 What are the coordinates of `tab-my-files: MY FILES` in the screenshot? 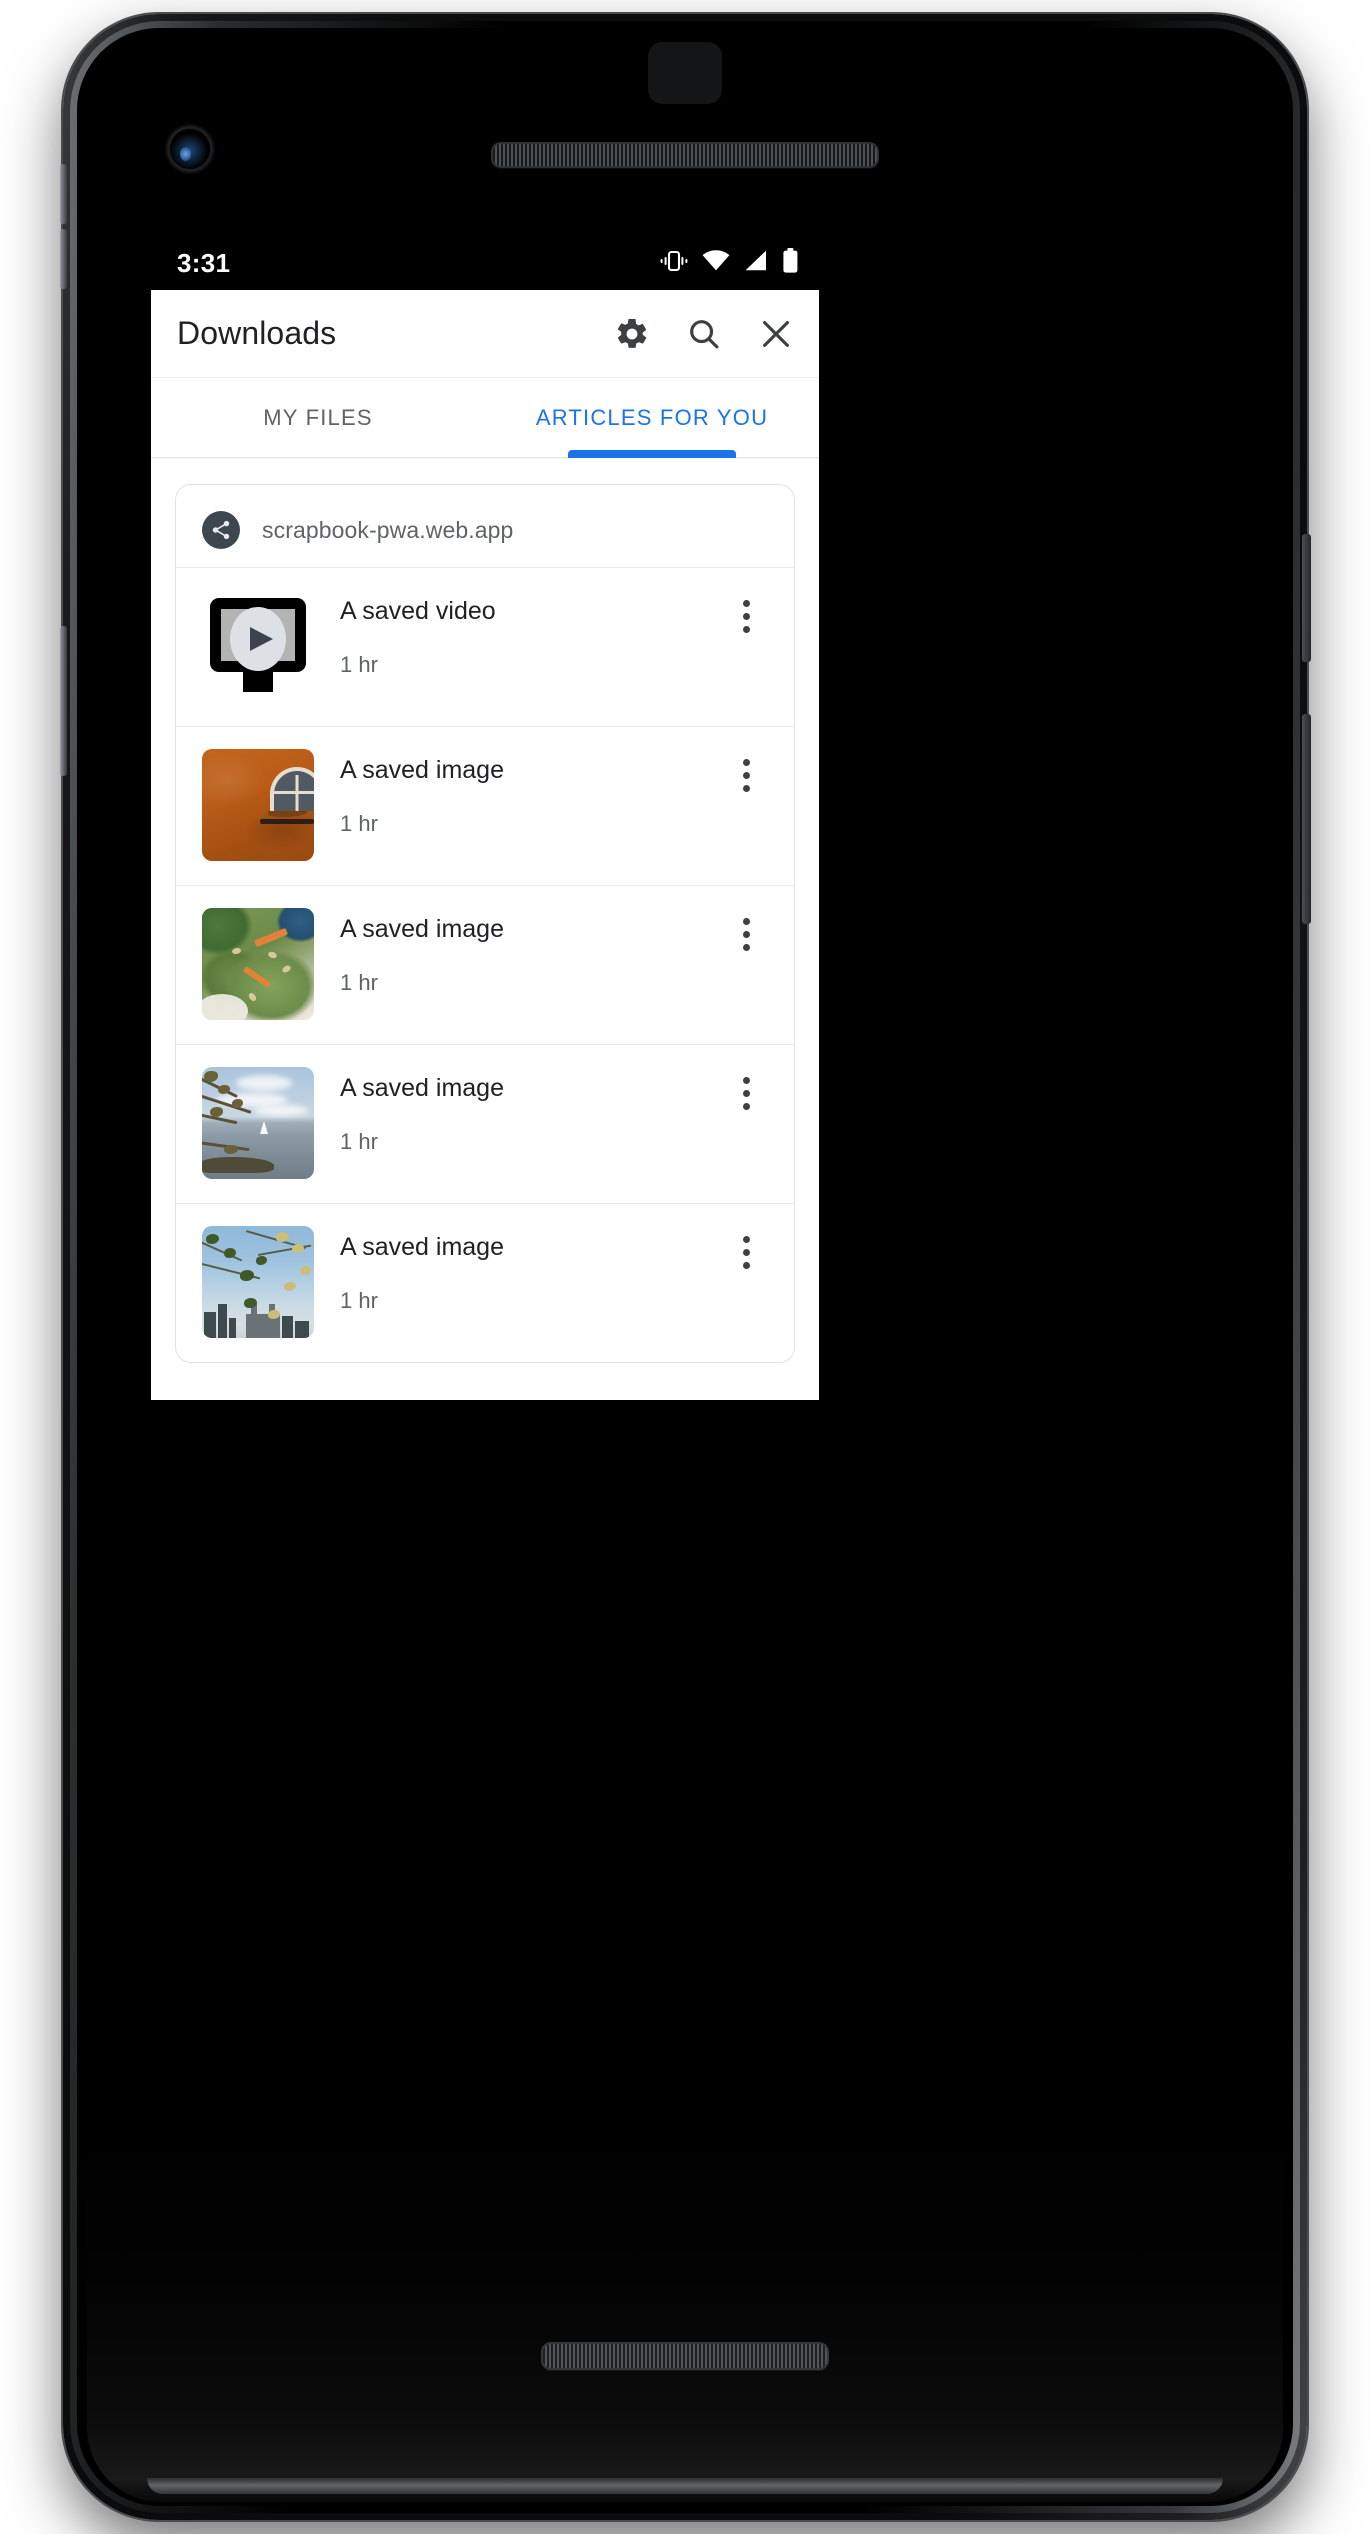 It's located at (318, 417).